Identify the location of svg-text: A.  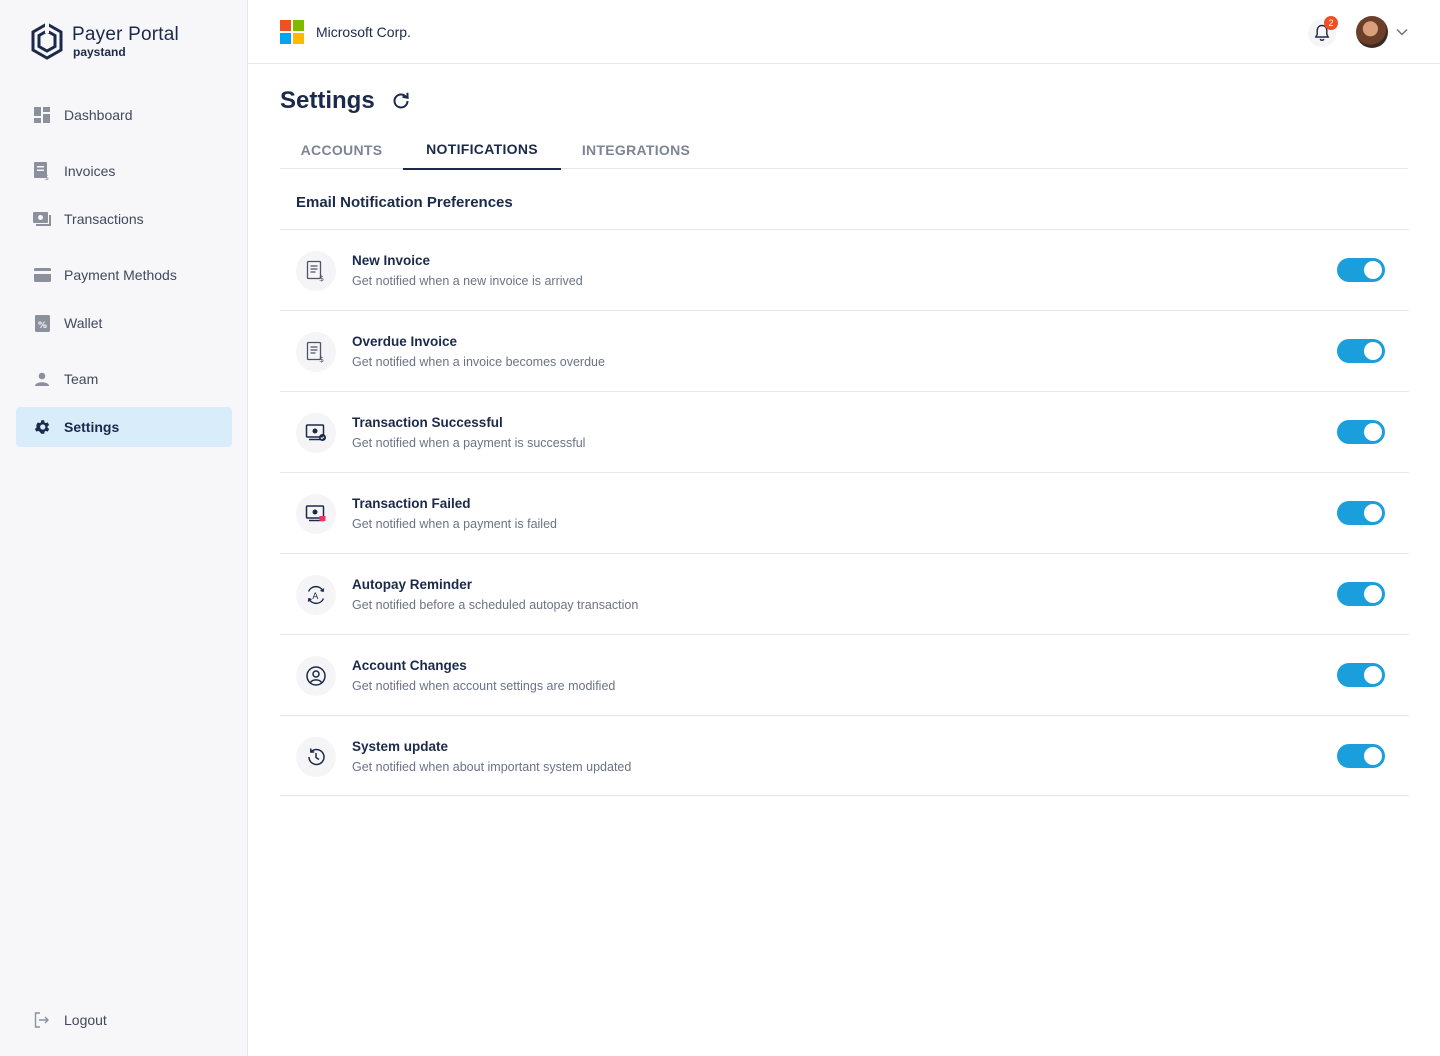
(315, 597).